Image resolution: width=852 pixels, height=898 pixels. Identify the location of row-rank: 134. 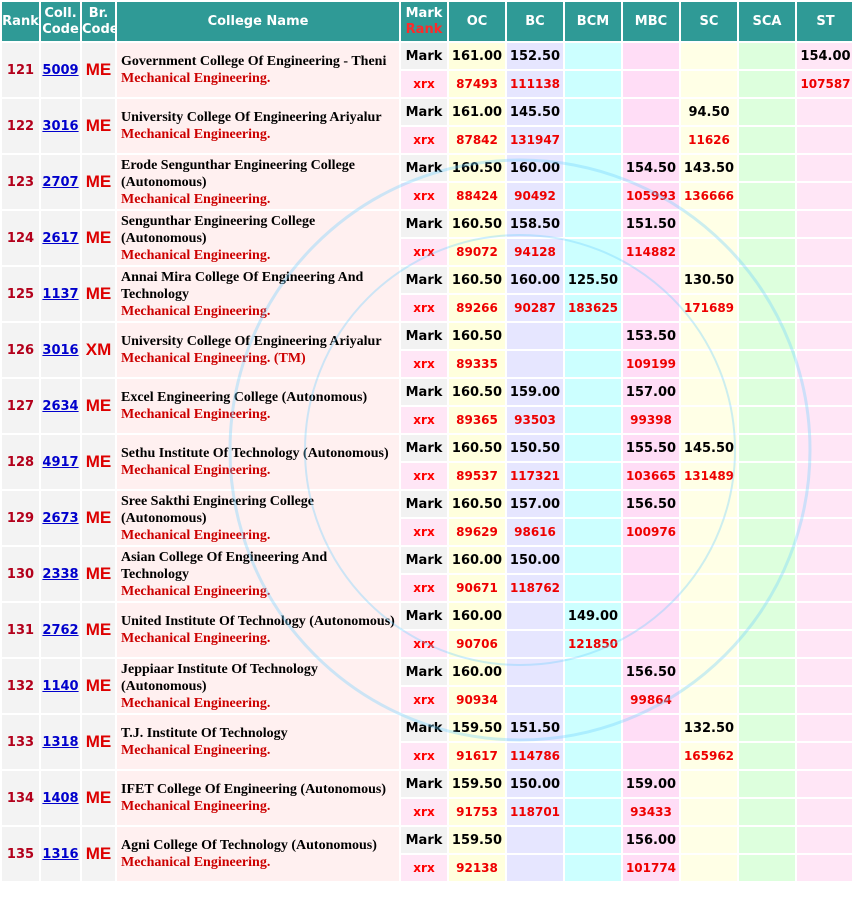
(20, 798).